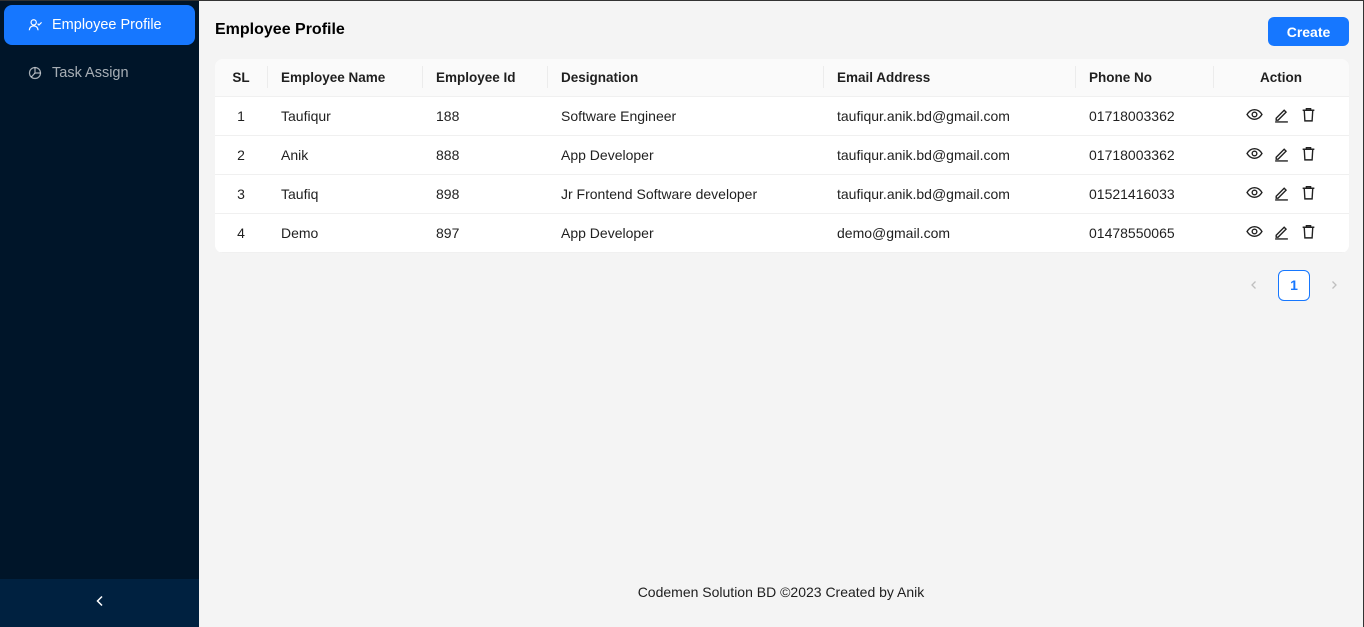  What do you see at coordinates (1281, 78) in the screenshot?
I see `column-header-action: Action` at bounding box center [1281, 78].